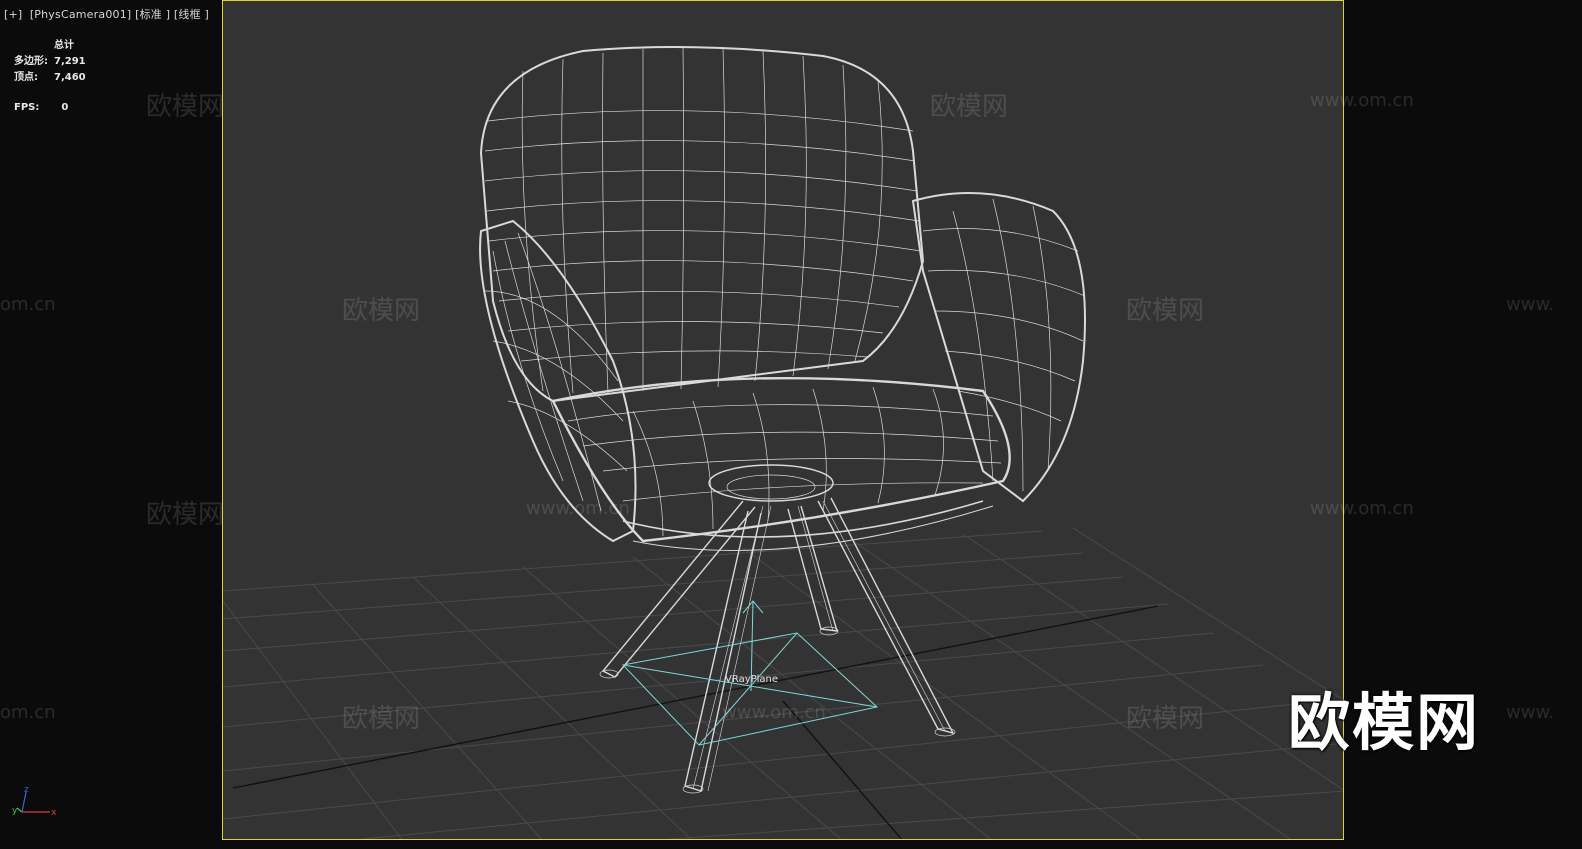  I want to click on viewport-mode-menu: [线框 ], so click(191, 14).